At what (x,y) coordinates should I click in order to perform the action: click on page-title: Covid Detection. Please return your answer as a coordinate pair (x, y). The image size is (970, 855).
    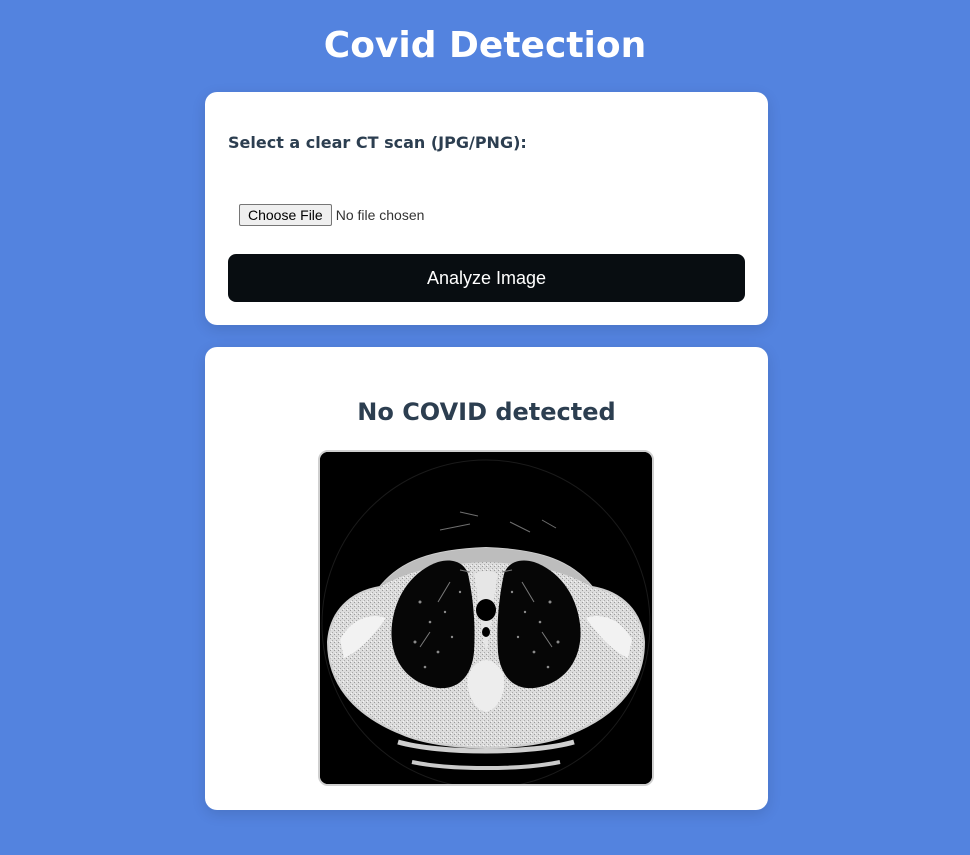
    Looking at the image, I should click on (485, 45).